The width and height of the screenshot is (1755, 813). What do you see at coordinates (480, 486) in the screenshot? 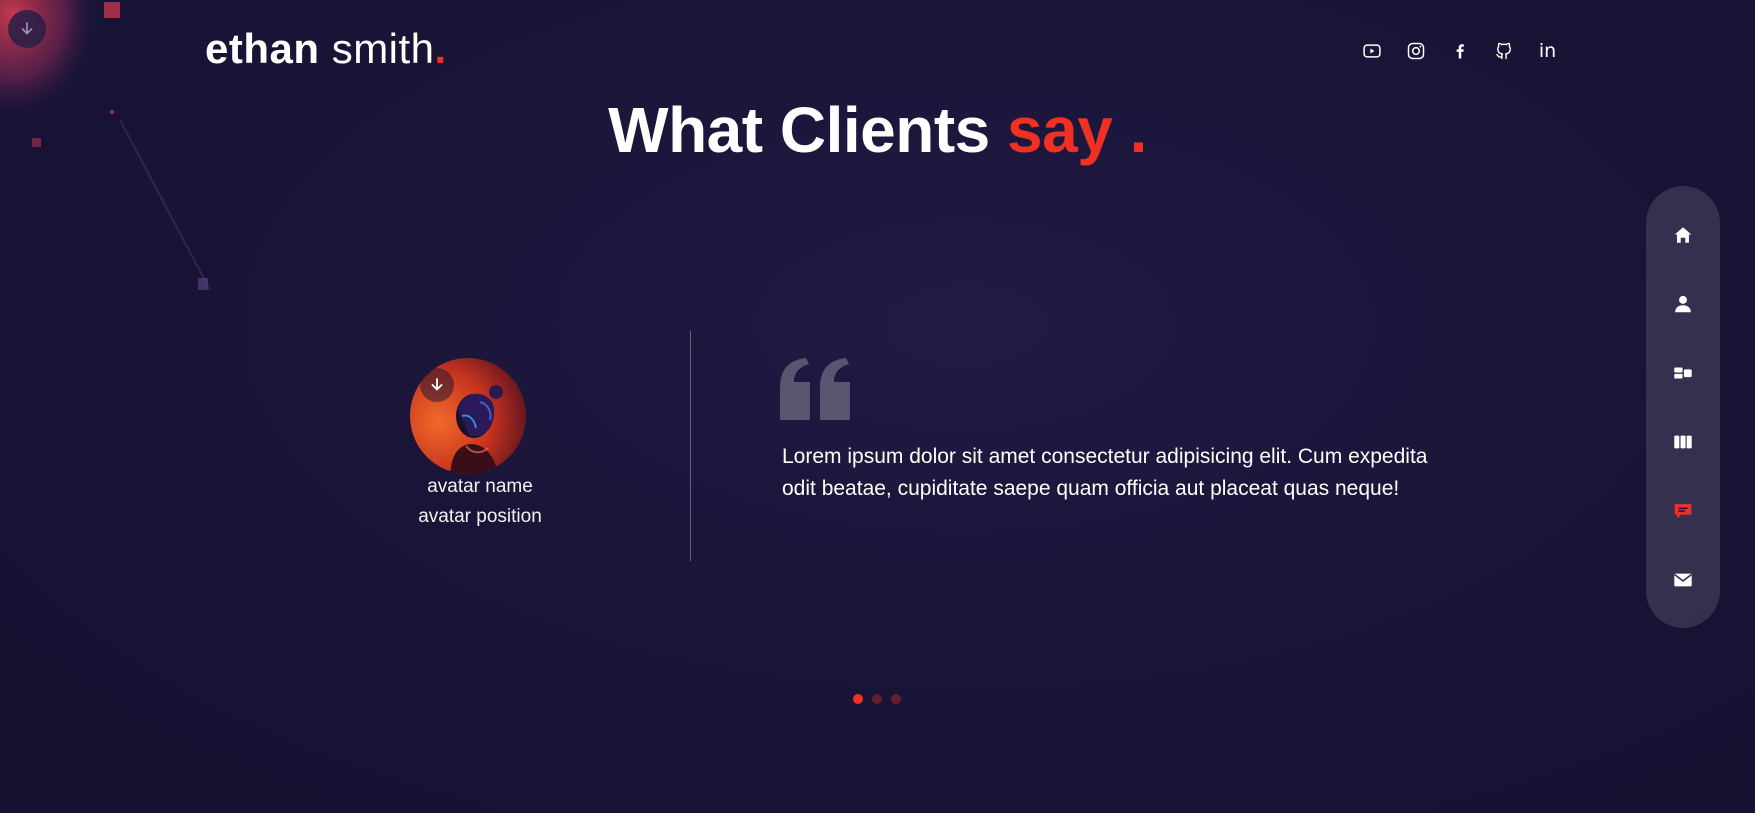
I see `avatar-name: avatar name` at bounding box center [480, 486].